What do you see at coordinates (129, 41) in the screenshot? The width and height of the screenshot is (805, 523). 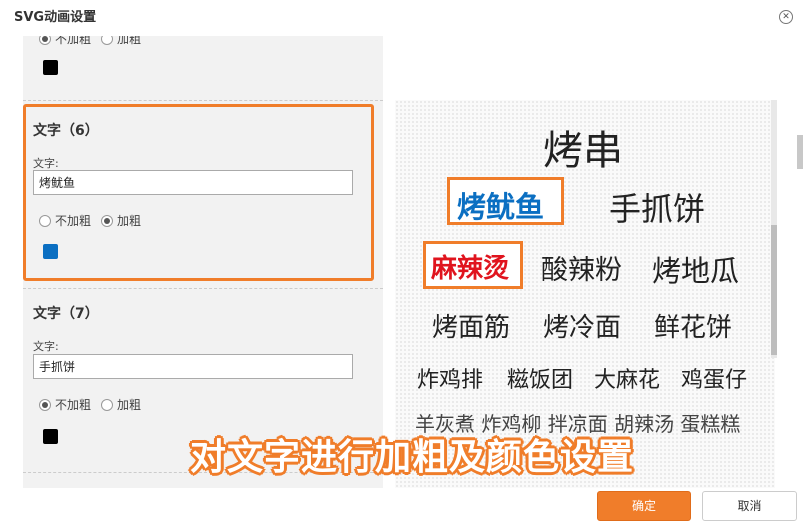 I see `top-bold-label: 加粗` at bounding box center [129, 41].